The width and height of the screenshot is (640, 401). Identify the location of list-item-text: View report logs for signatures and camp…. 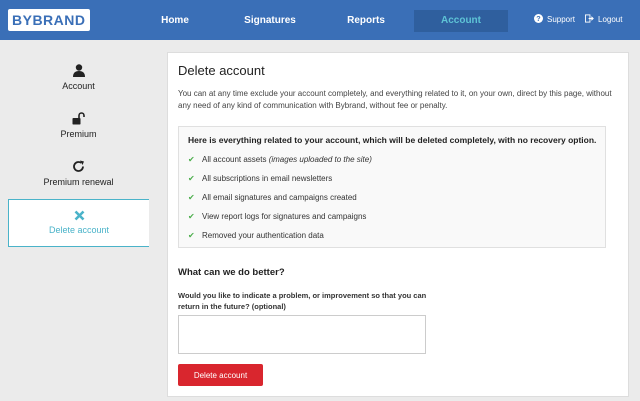
(284, 216).